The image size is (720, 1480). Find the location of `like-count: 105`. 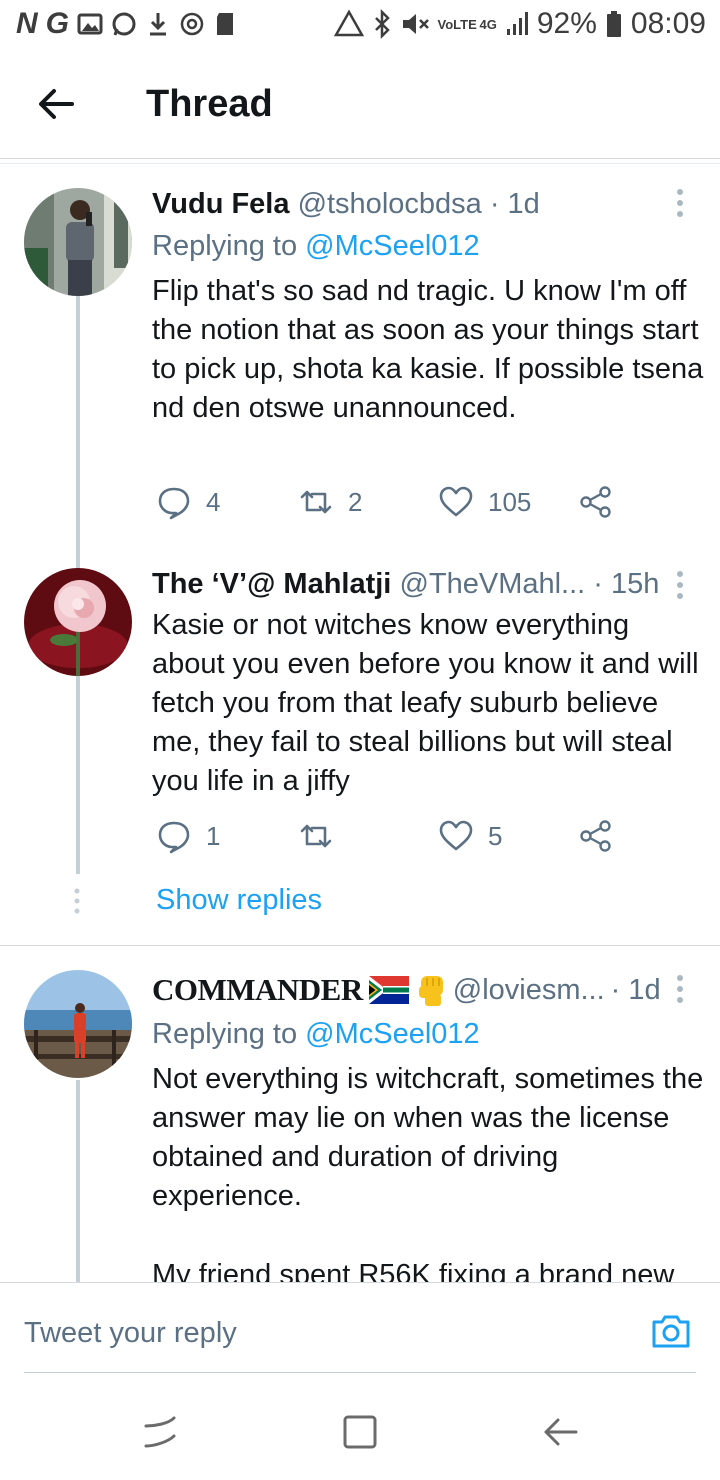

like-count: 105 is located at coordinates (510, 501).